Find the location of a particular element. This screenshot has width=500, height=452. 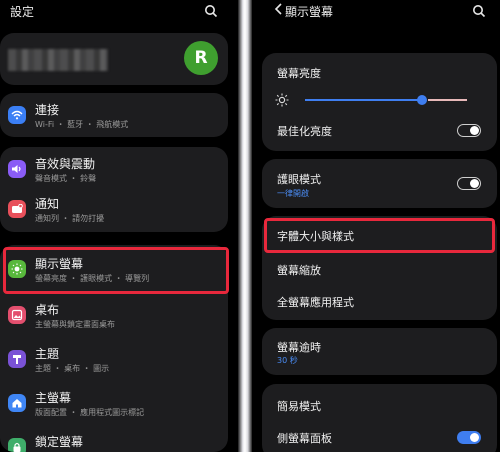

eye-comfort-sub: 一律開啟 is located at coordinates (293, 193).